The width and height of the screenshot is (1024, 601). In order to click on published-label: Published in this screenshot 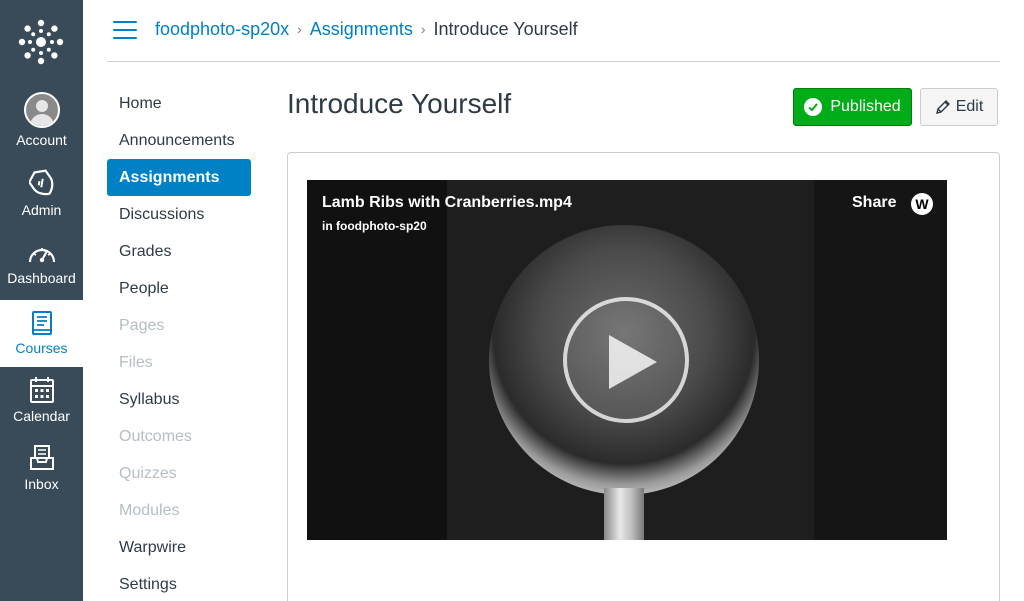, I will do `click(865, 106)`.